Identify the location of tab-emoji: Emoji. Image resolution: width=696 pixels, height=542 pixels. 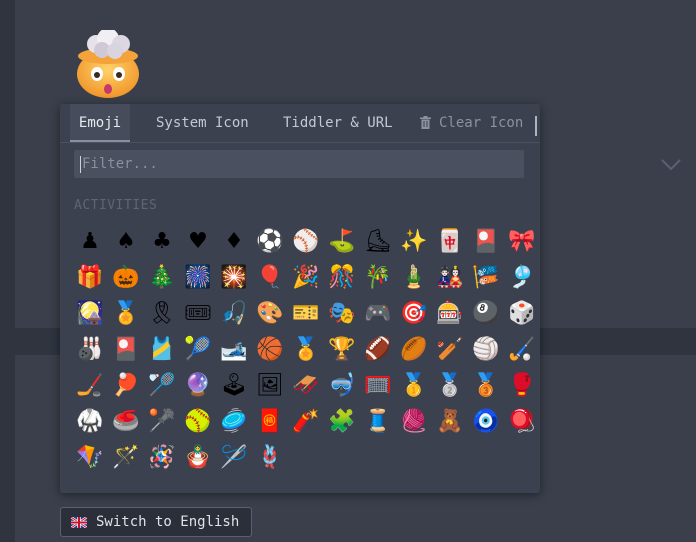
(100, 123).